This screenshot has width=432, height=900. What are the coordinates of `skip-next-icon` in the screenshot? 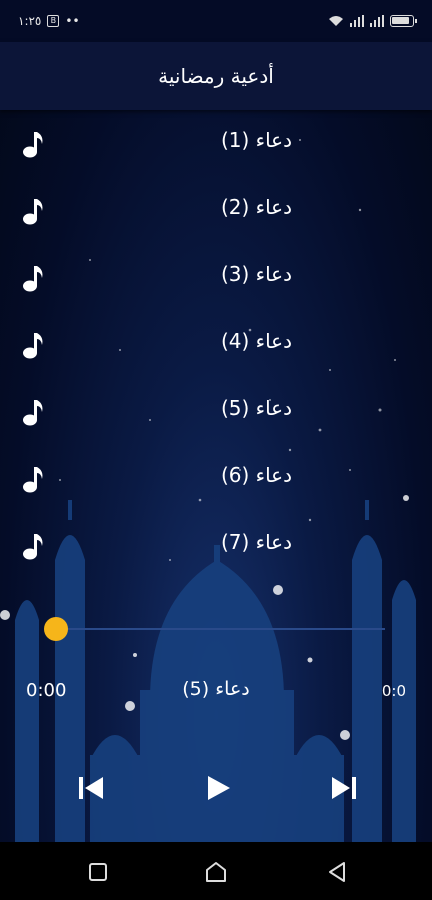 It's located at (344, 788).